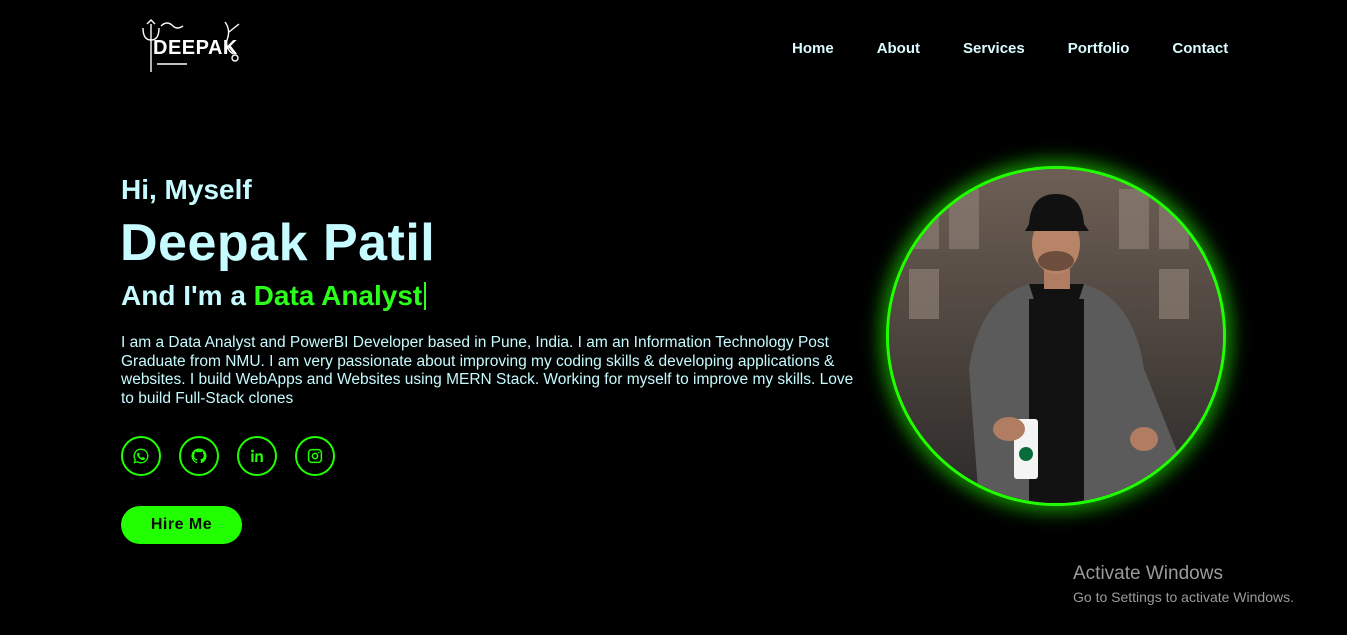  I want to click on github-icon, so click(199, 456).